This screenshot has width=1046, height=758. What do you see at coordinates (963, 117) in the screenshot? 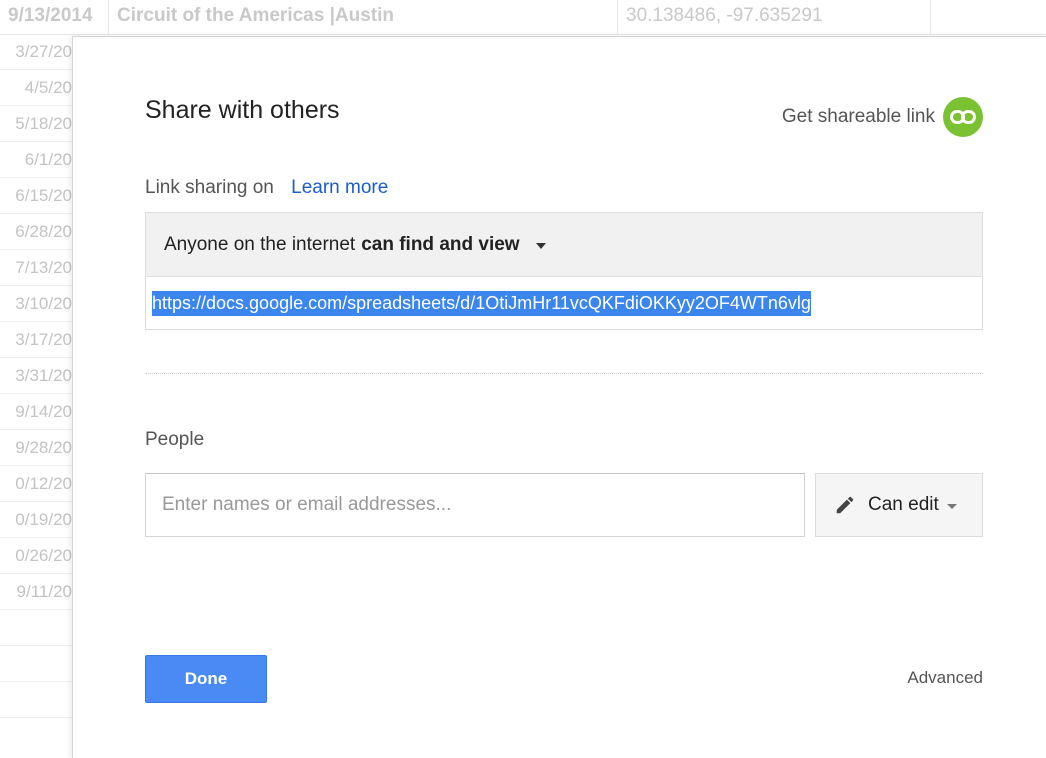
I see `link-icon` at bounding box center [963, 117].